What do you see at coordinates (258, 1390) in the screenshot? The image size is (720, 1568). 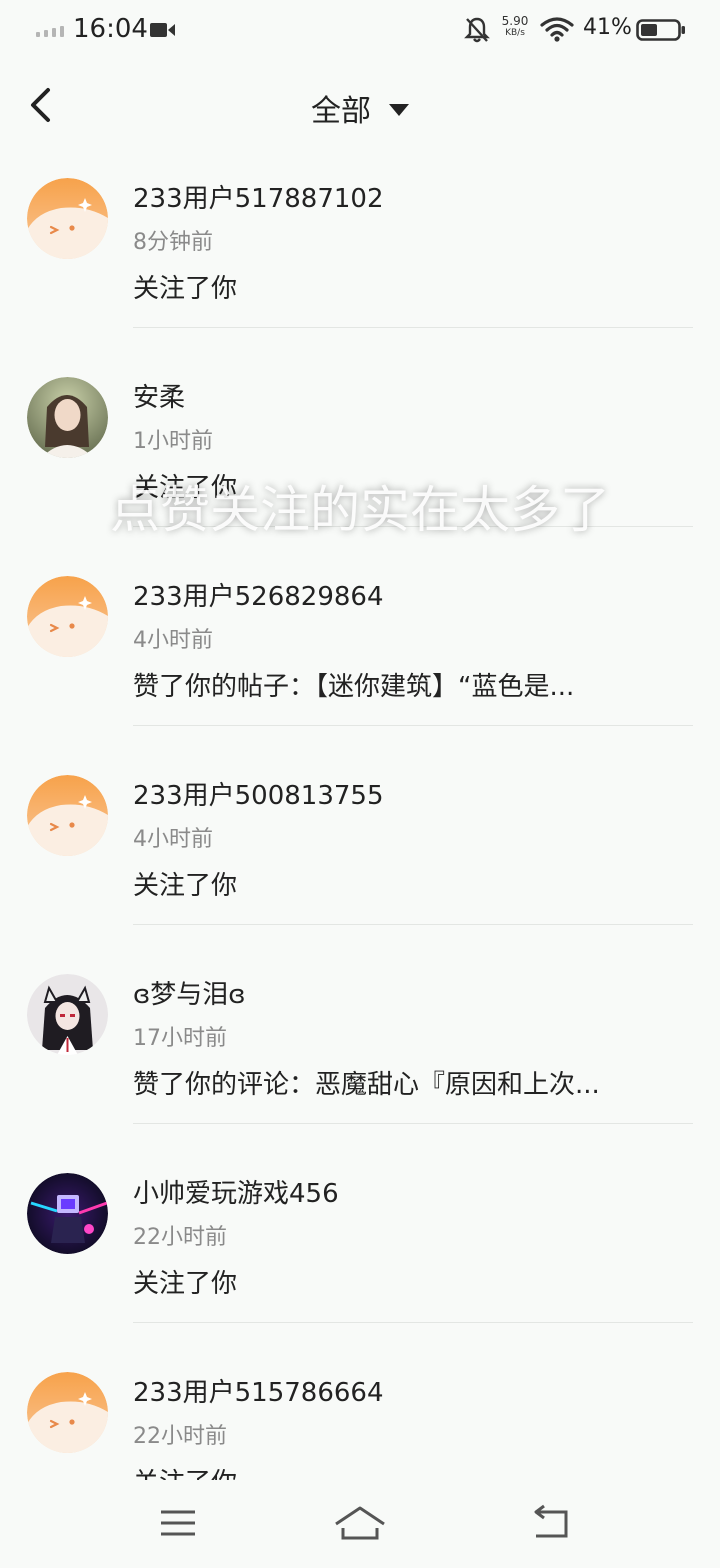 I see `user-name: 233用户515786664` at bounding box center [258, 1390].